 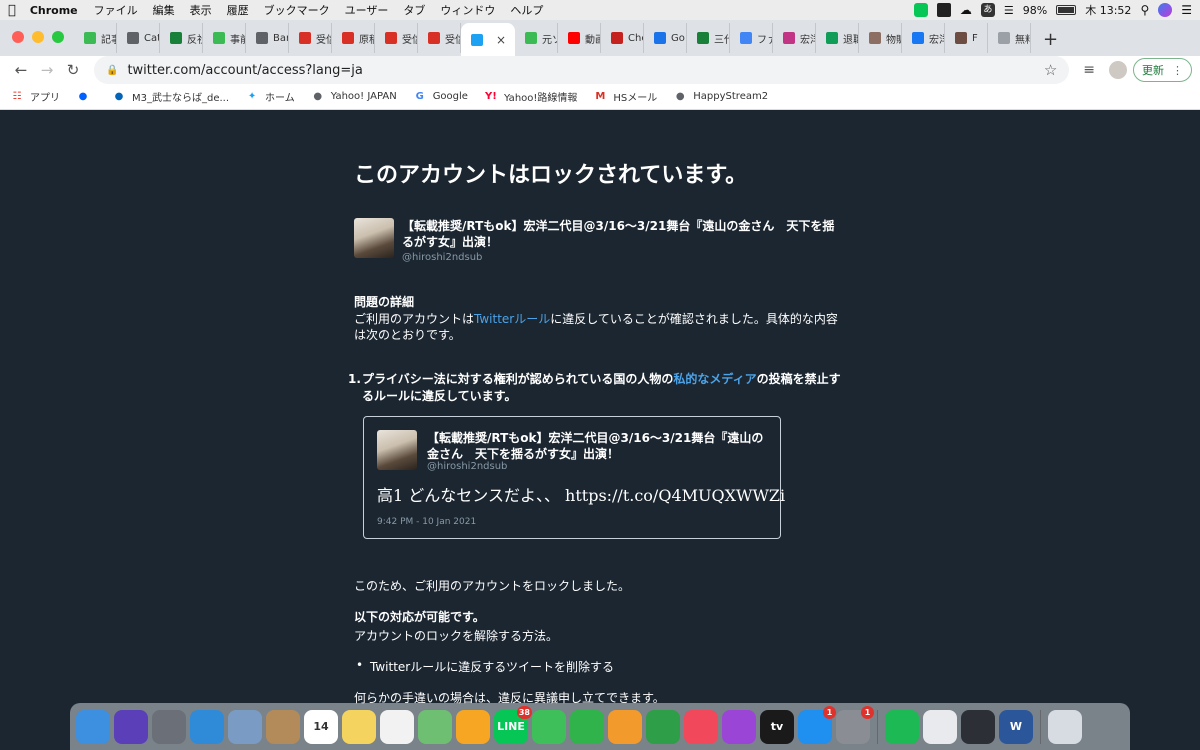 What do you see at coordinates (321, 726) in the screenshot?
I see `calendar-icon: 14` at bounding box center [321, 726].